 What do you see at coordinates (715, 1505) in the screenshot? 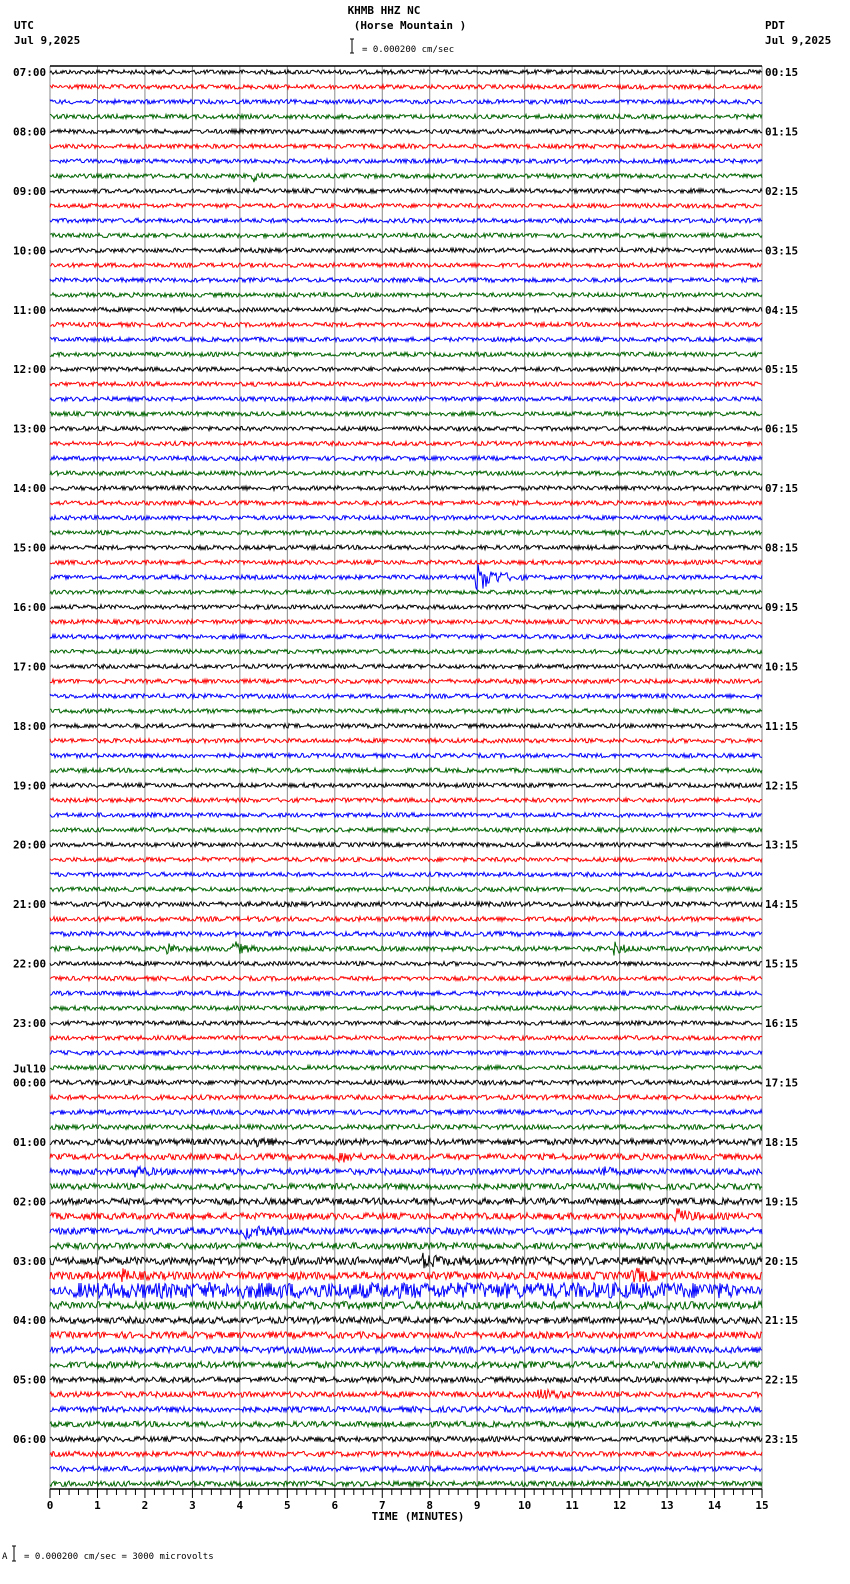
I see `x-tick-label: 14` at bounding box center [715, 1505].